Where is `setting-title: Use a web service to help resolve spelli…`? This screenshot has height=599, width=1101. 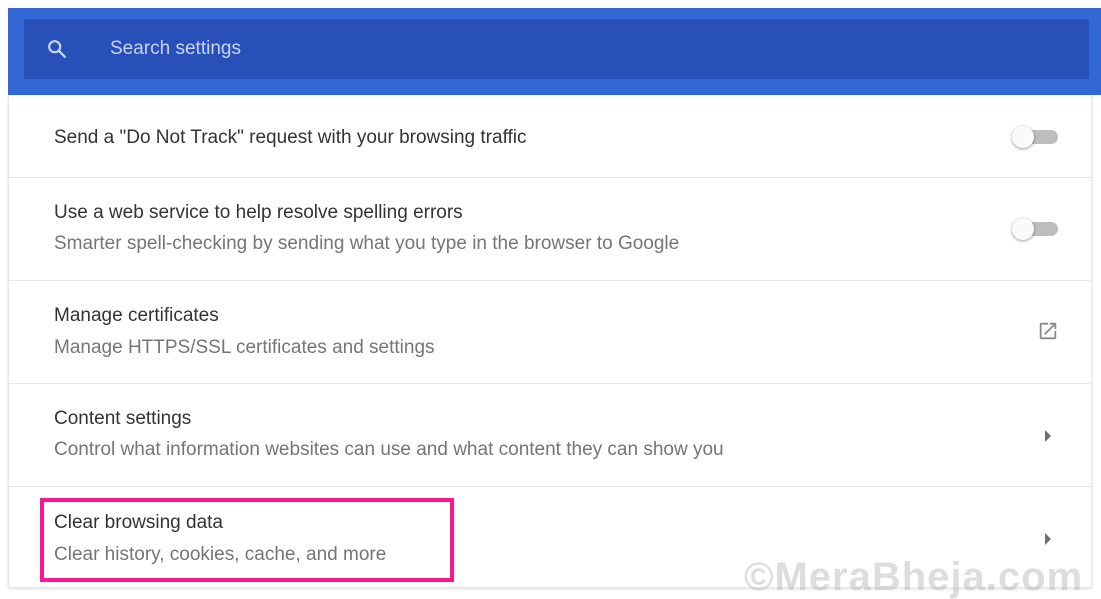 setting-title: Use a web service to help resolve spelli… is located at coordinates (258, 212).